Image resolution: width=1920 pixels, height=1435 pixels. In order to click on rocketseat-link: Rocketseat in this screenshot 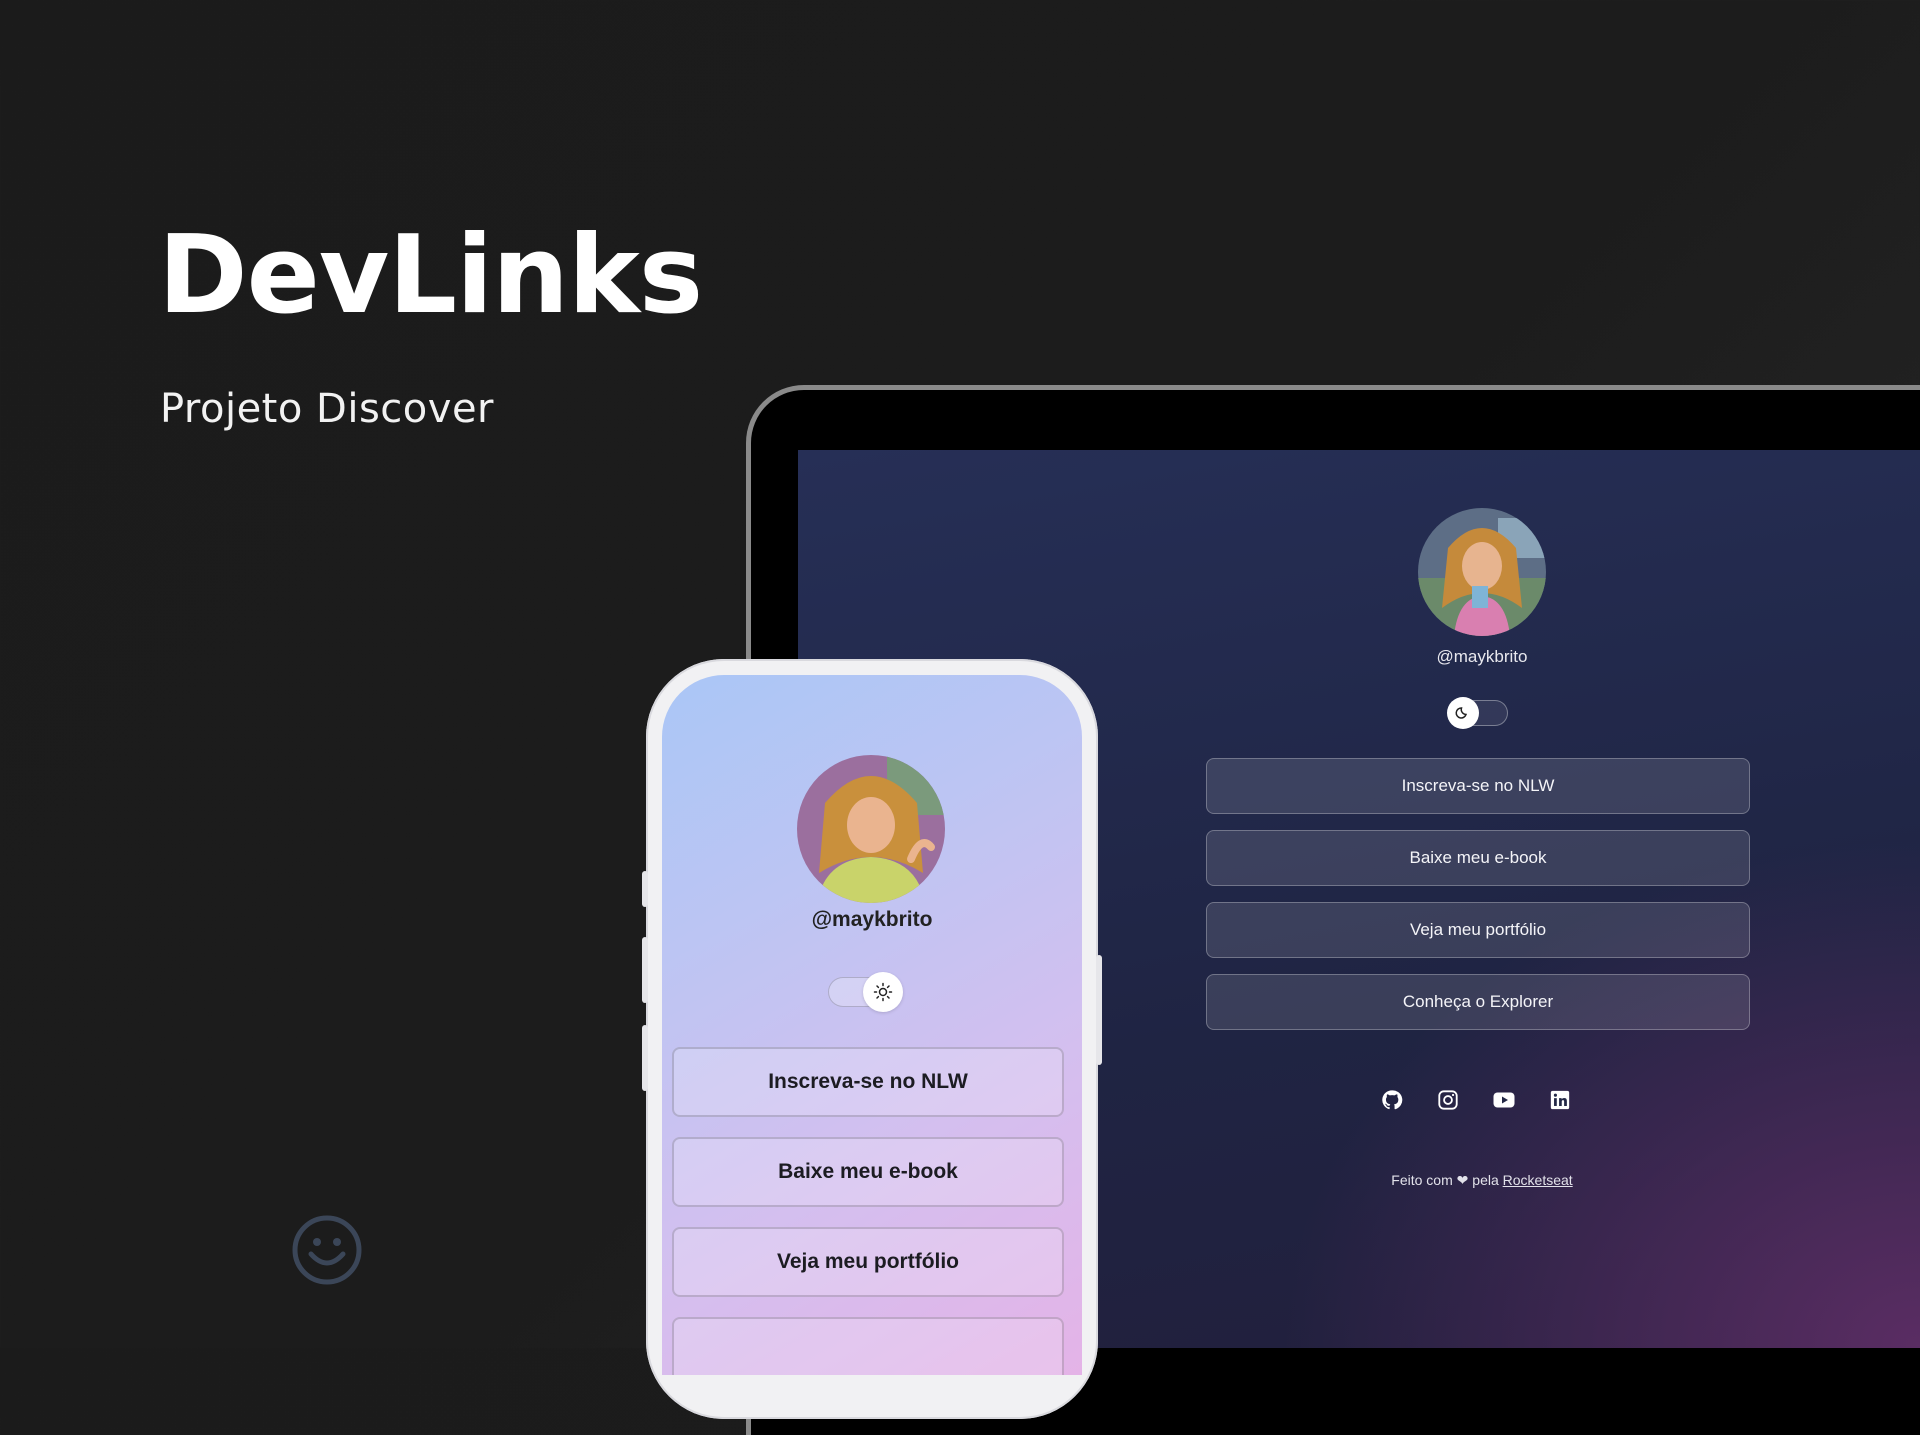, I will do `click(1538, 1180)`.